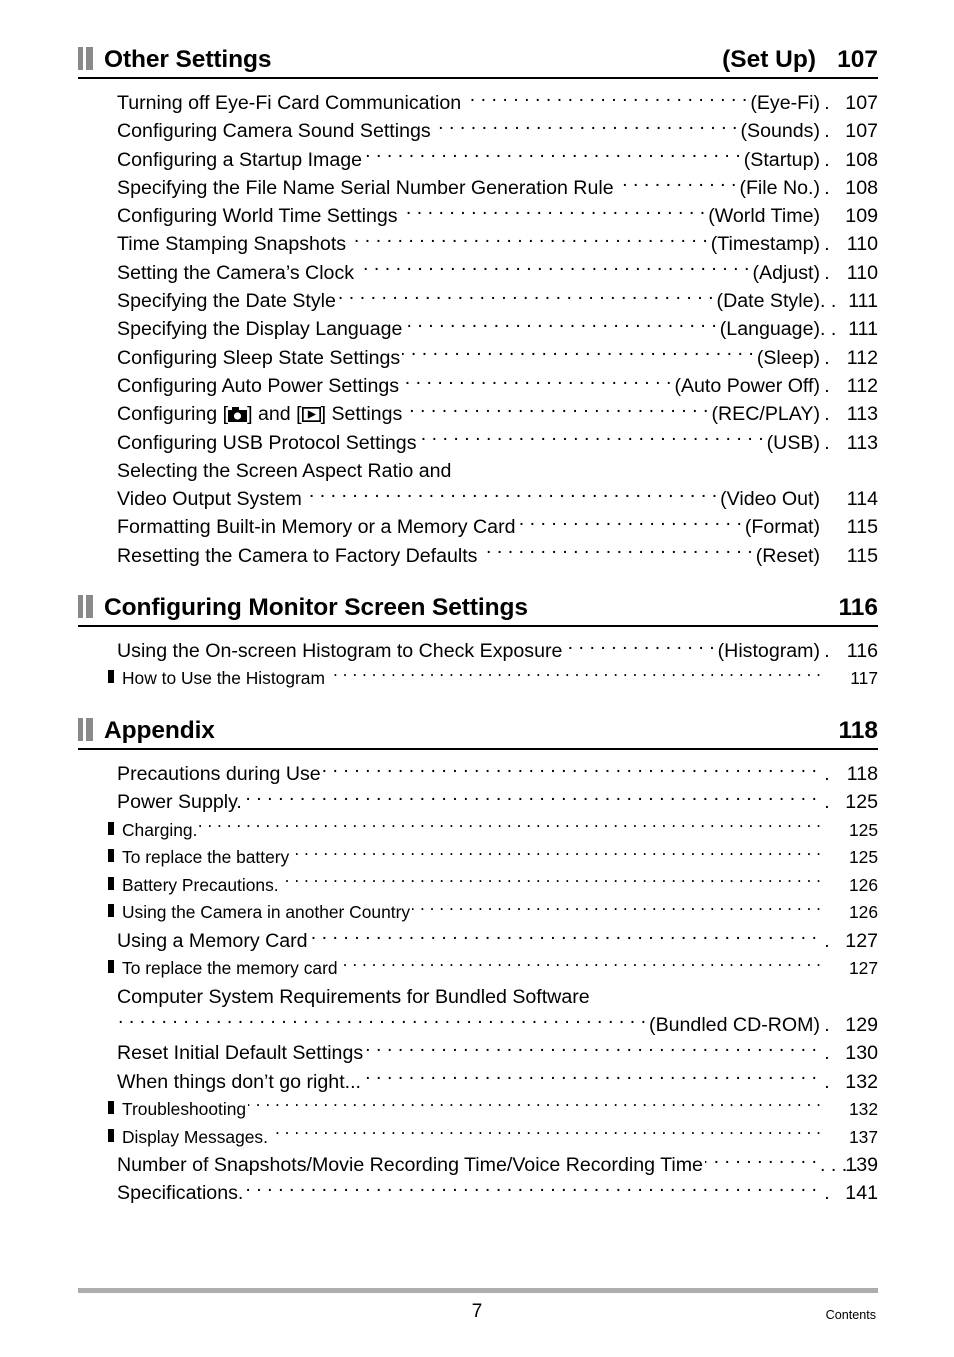  I want to click on entry-menu-tag: (World Time), so click(764, 216).